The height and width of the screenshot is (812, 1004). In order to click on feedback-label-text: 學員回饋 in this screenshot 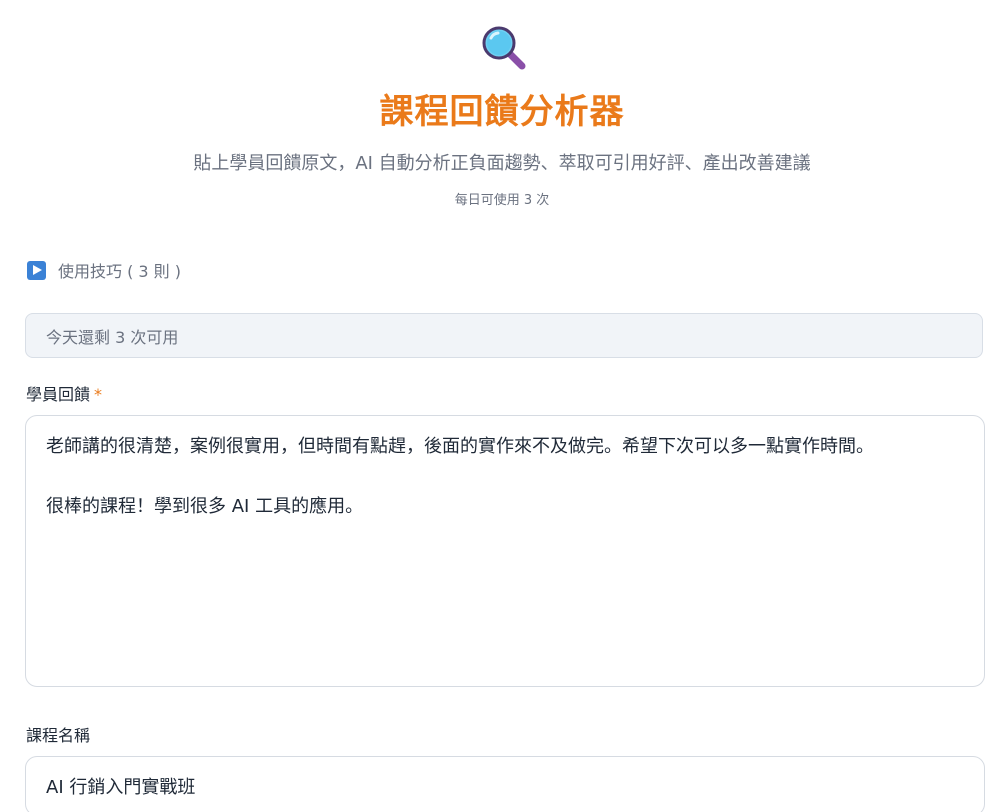, I will do `click(58, 394)`.